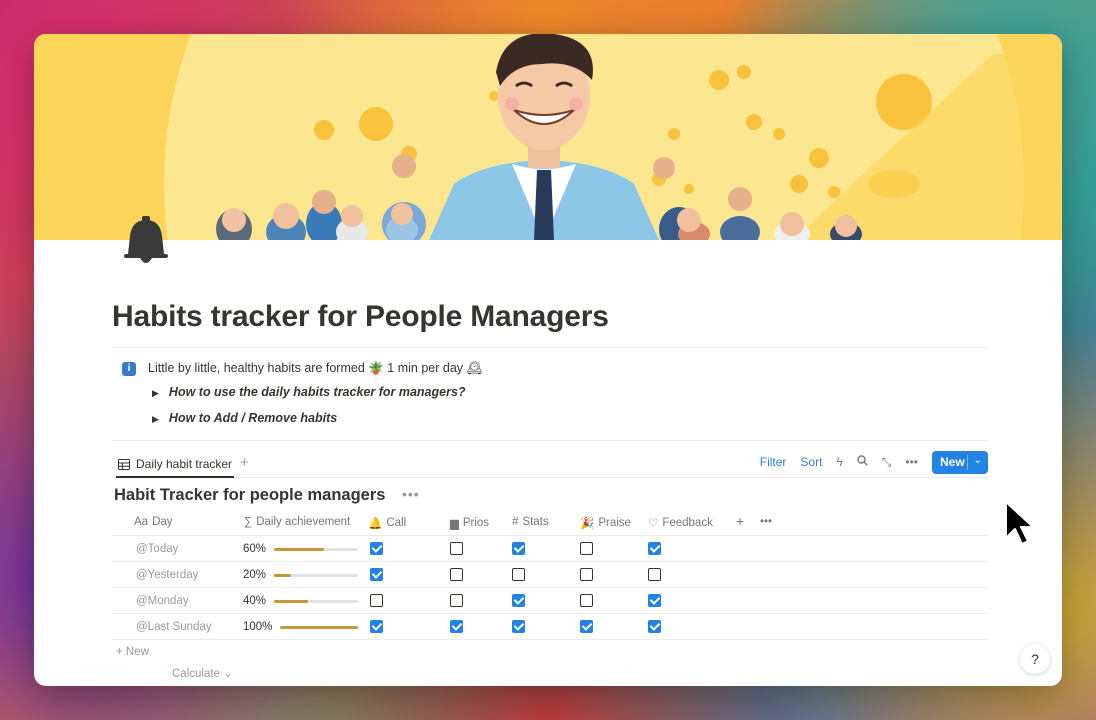 The width and height of the screenshot is (1096, 720). What do you see at coordinates (862, 462) in the screenshot?
I see `search-icon` at bounding box center [862, 462].